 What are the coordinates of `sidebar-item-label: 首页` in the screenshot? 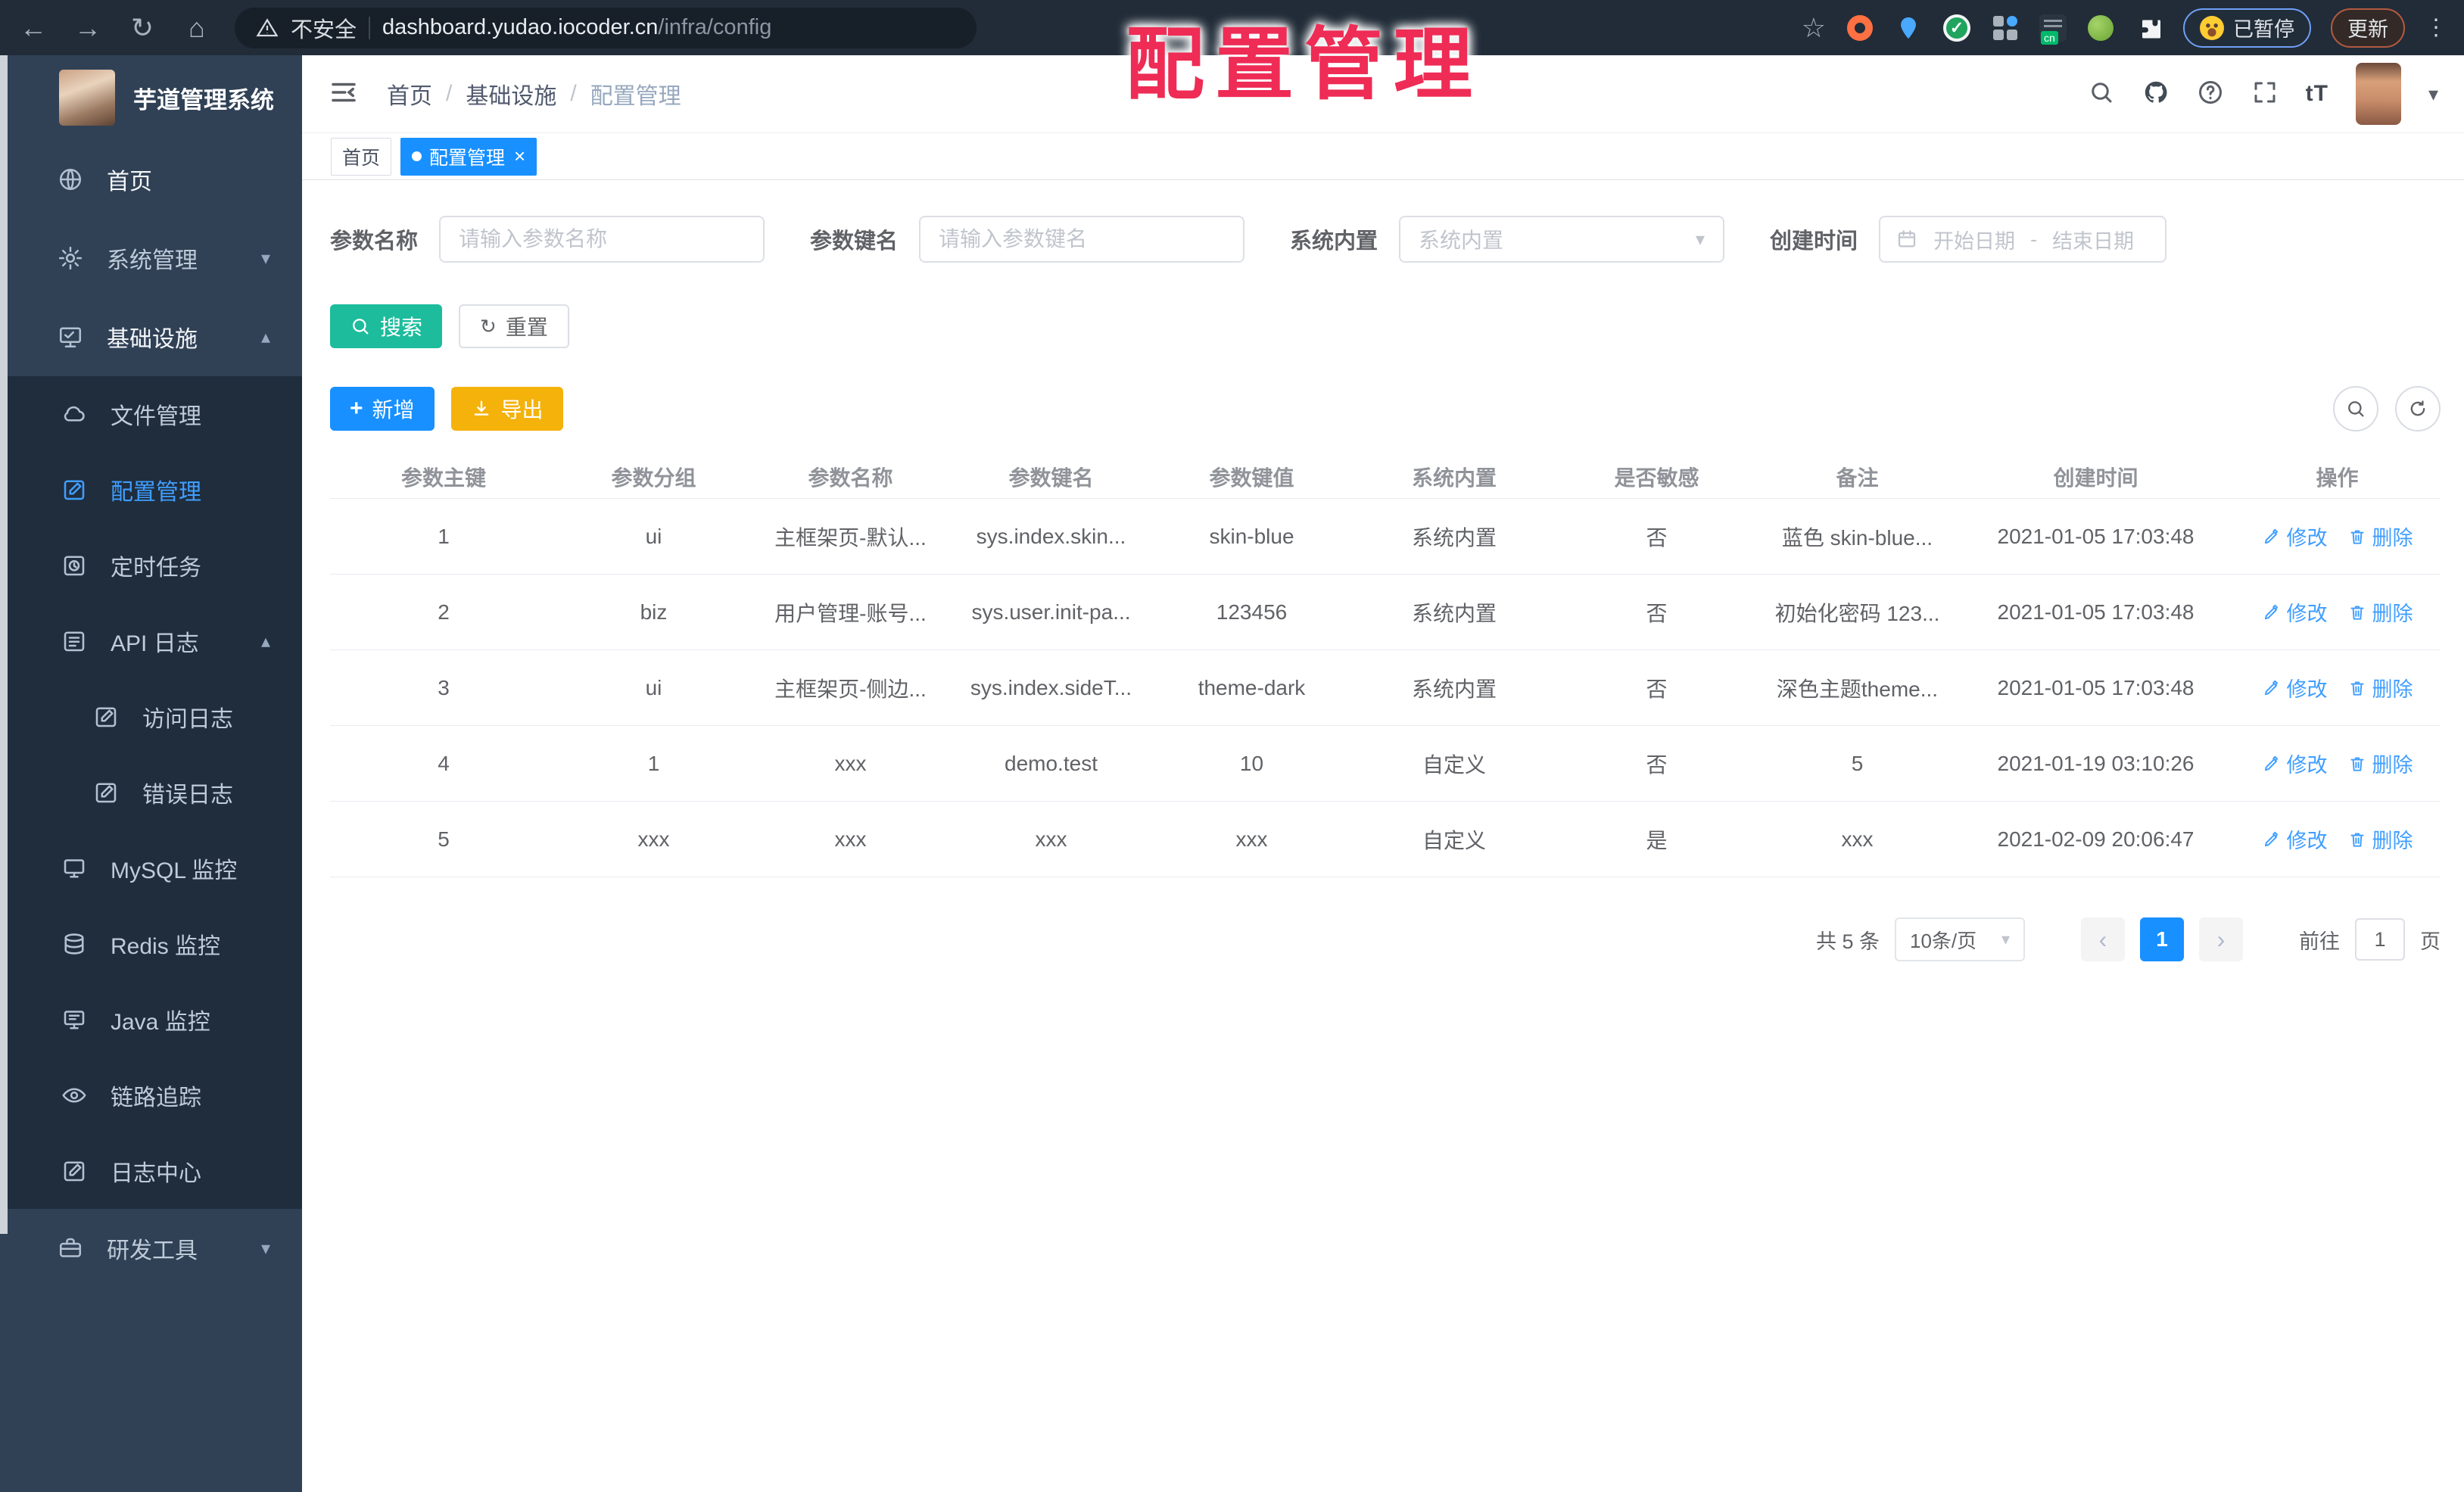 It's located at (129, 182).